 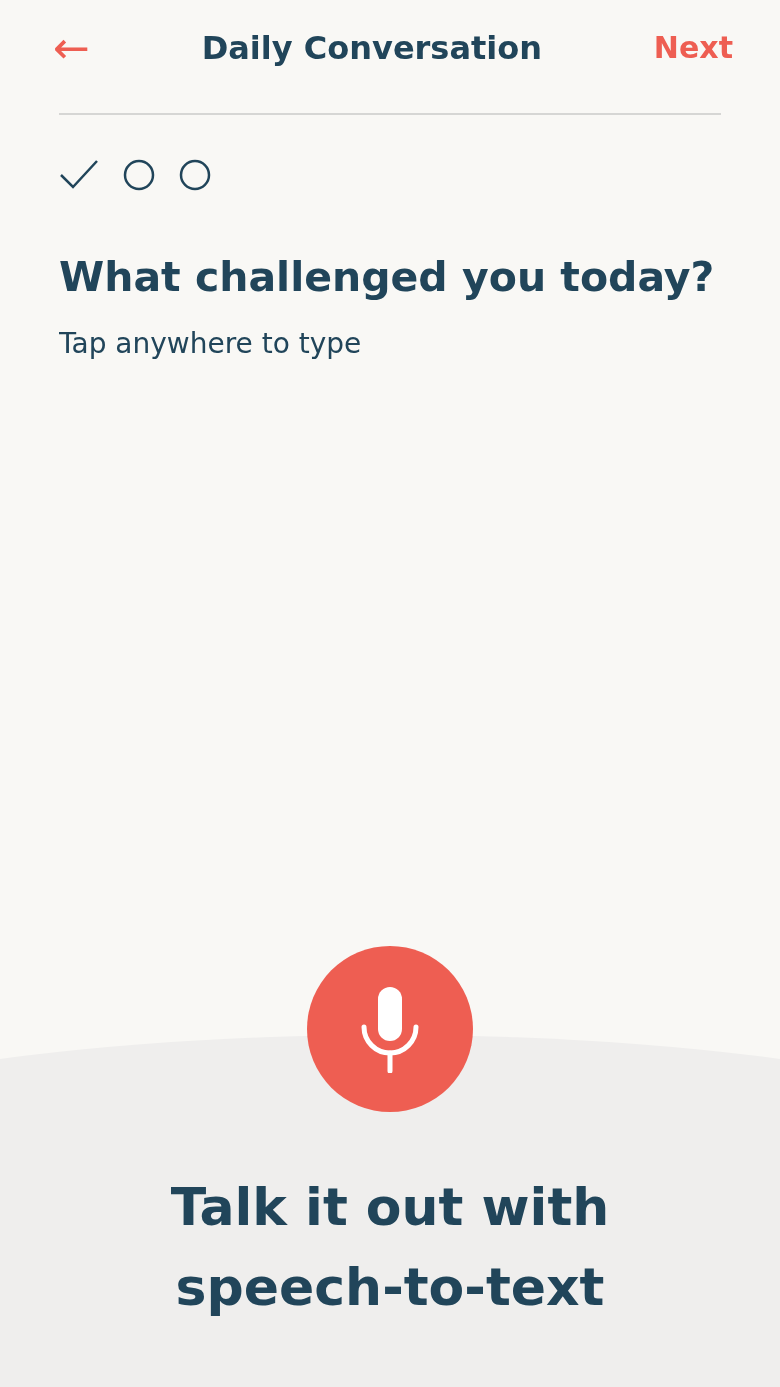 I want to click on question-heading: What challenged you today?, so click(x=387, y=277).